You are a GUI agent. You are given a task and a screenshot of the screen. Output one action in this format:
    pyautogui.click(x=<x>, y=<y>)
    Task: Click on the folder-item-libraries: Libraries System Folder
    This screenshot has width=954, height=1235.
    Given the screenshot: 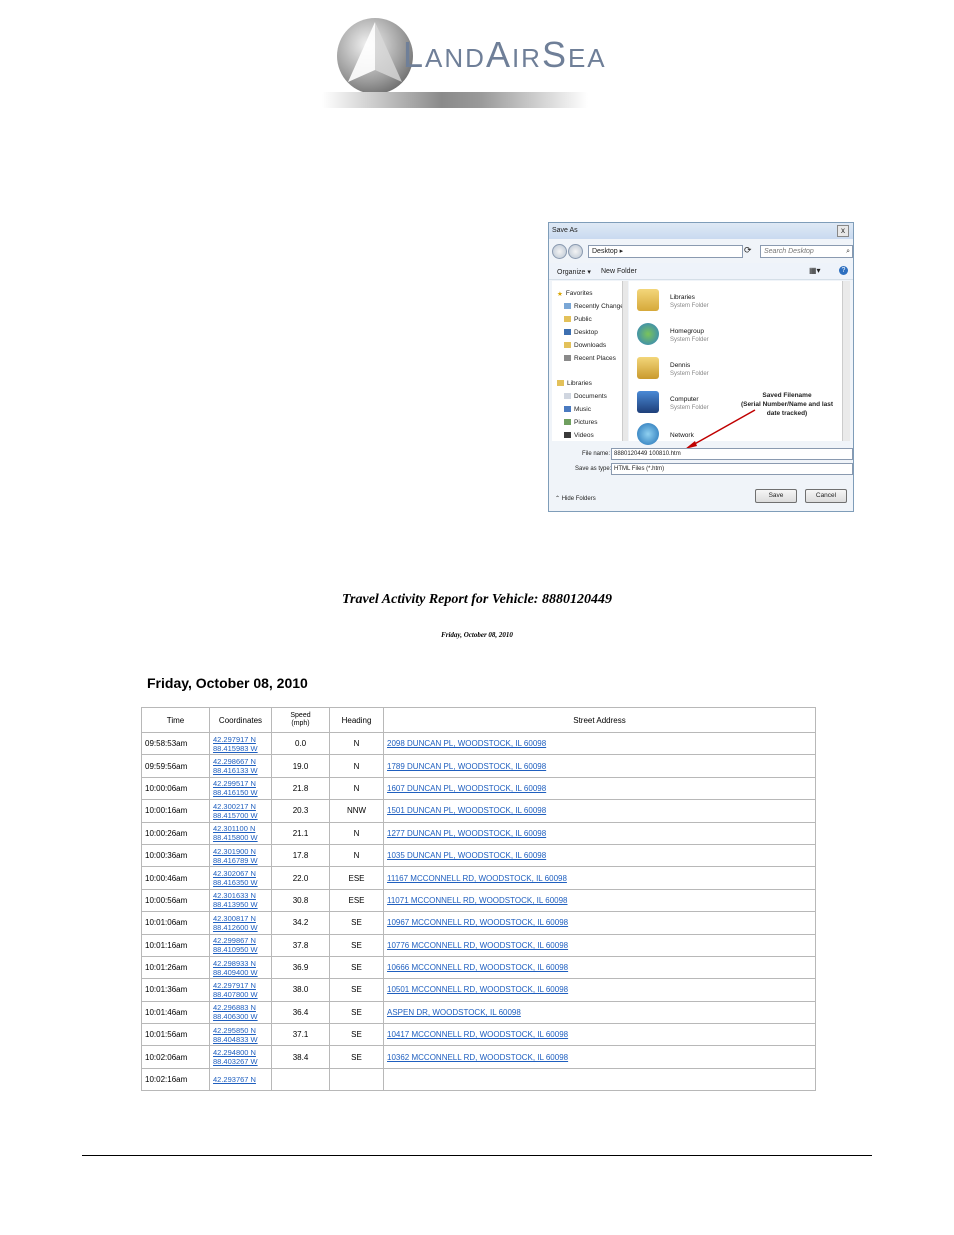 What is the action you would take?
    pyautogui.click(x=737, y=303)
    